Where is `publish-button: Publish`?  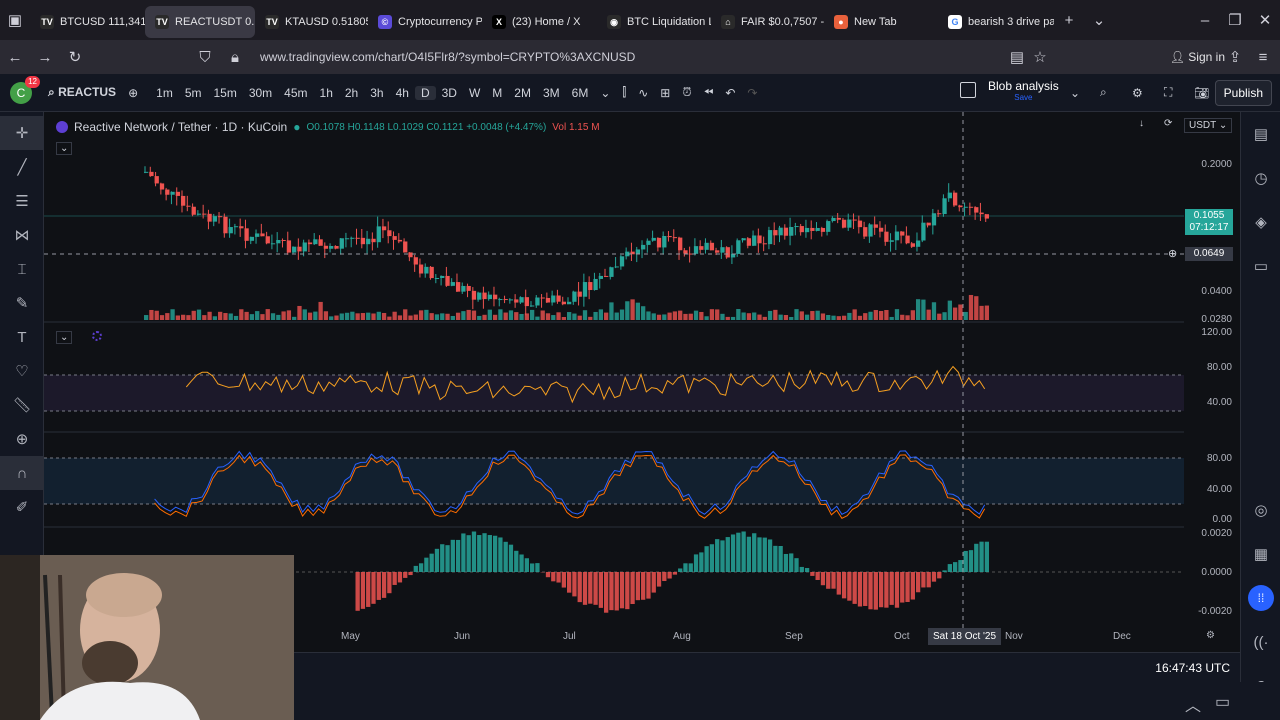 publish-button: Publish is located at coordinates (1243, 93).